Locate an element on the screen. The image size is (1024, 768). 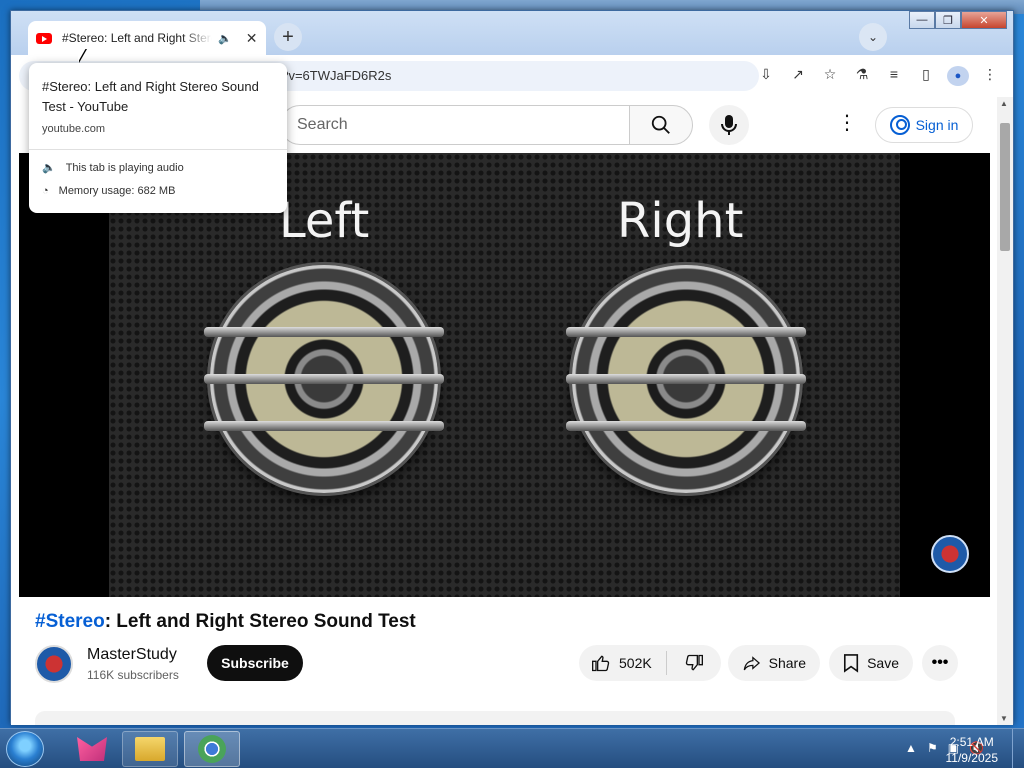
share-page-icon: ↗ is located at coordinates (798, 76).